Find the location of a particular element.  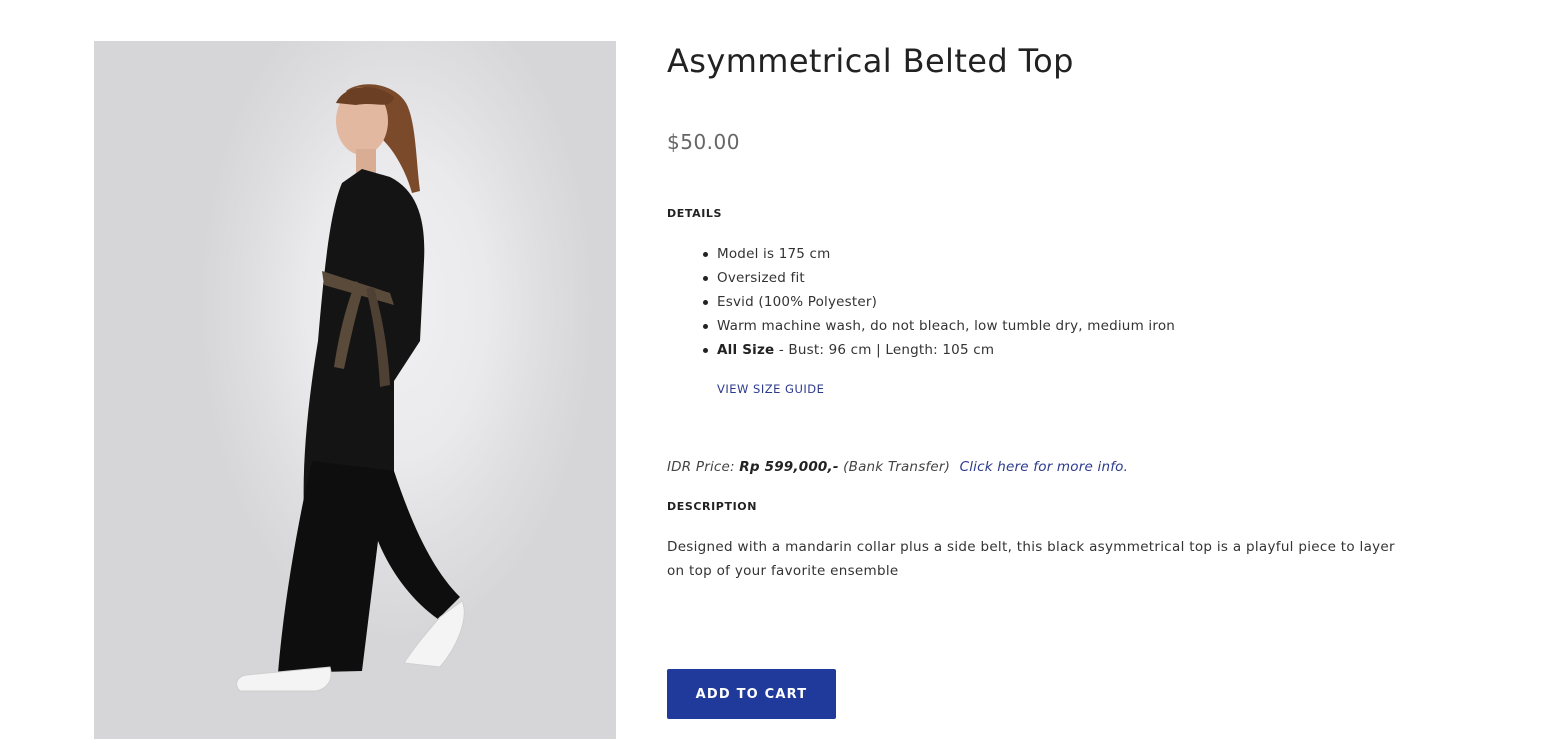

details-item: Oversized fit is located at coordinates (938, 278).